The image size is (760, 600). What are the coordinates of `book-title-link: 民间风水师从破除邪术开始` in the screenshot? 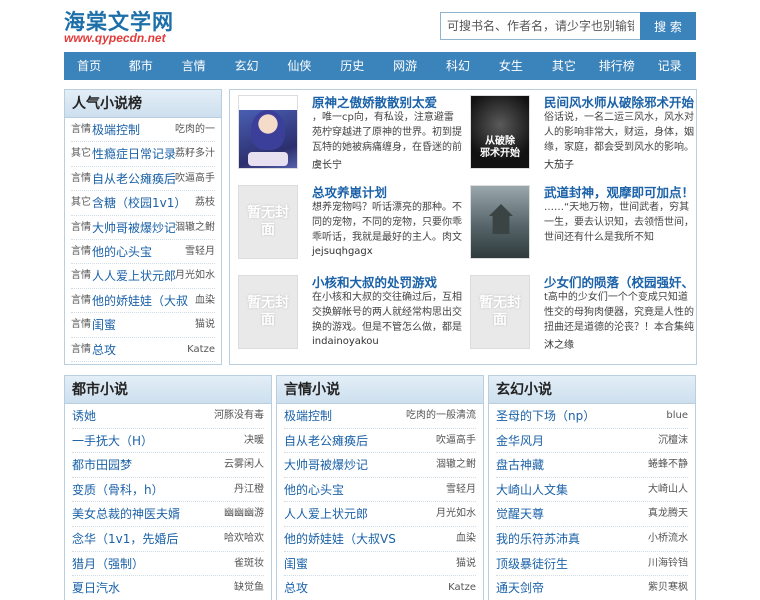 It's located at (619, 101).